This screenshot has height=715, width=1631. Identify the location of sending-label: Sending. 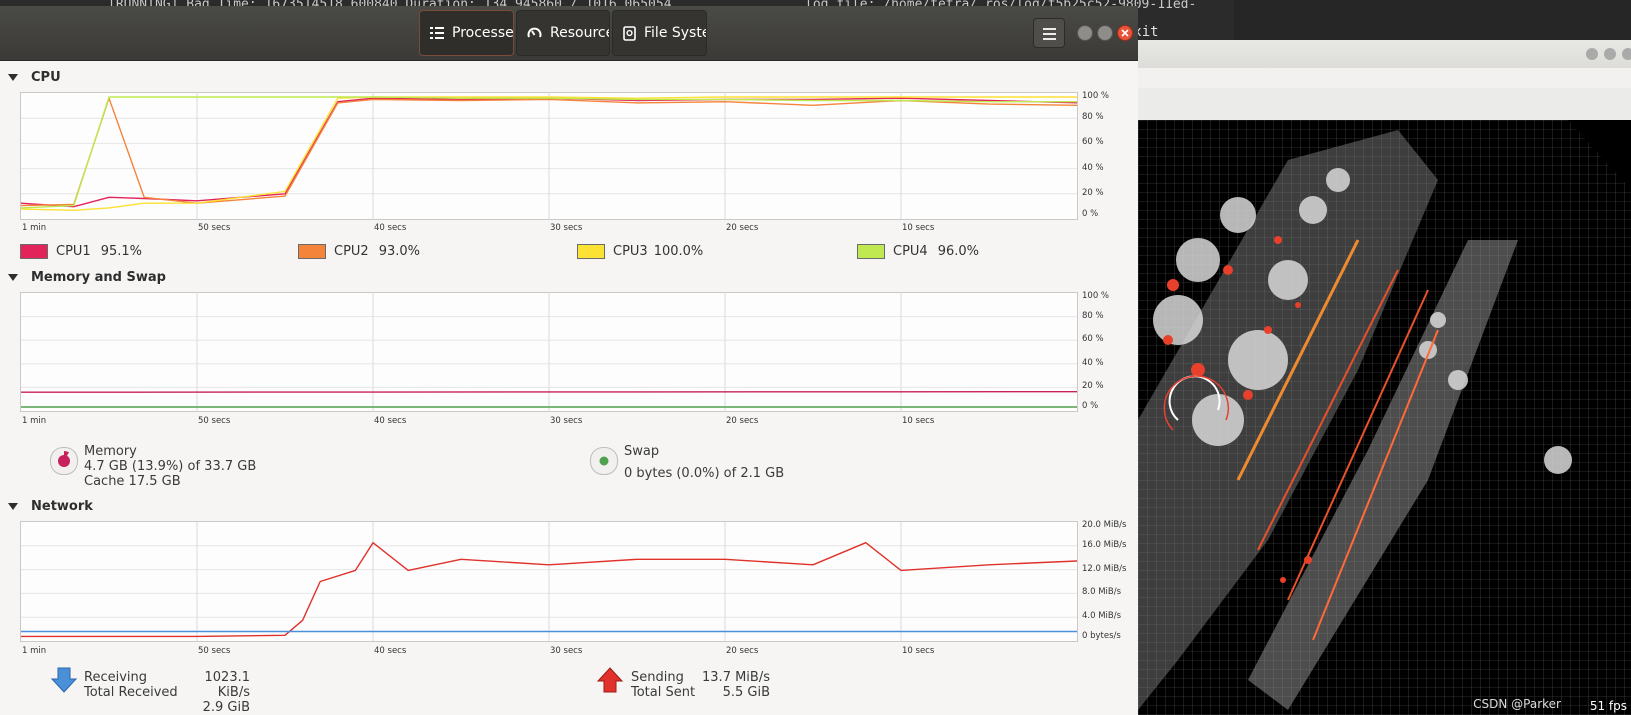
(657, 677).